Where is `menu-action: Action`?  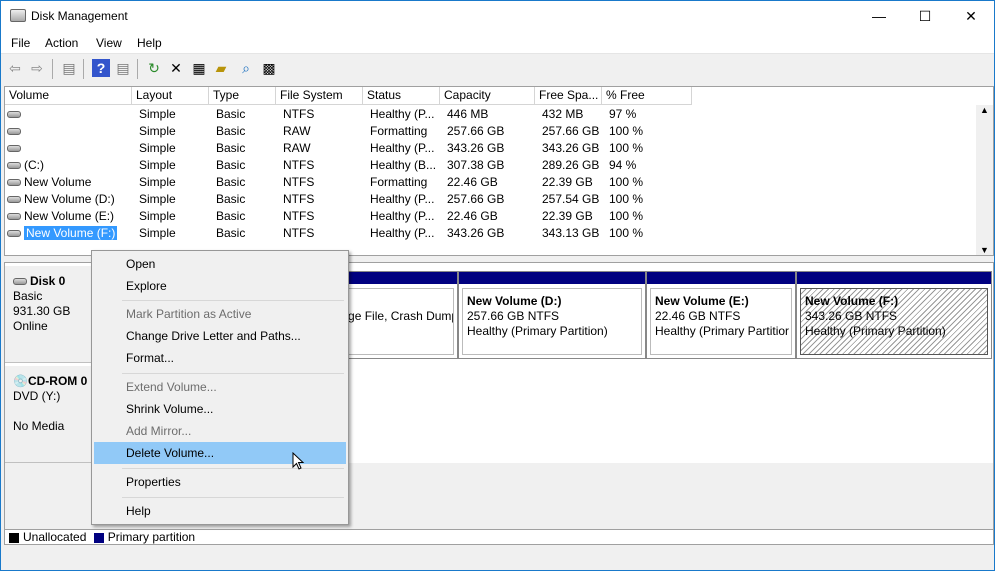 menu-action: Action is located at coordinates (61, 43).